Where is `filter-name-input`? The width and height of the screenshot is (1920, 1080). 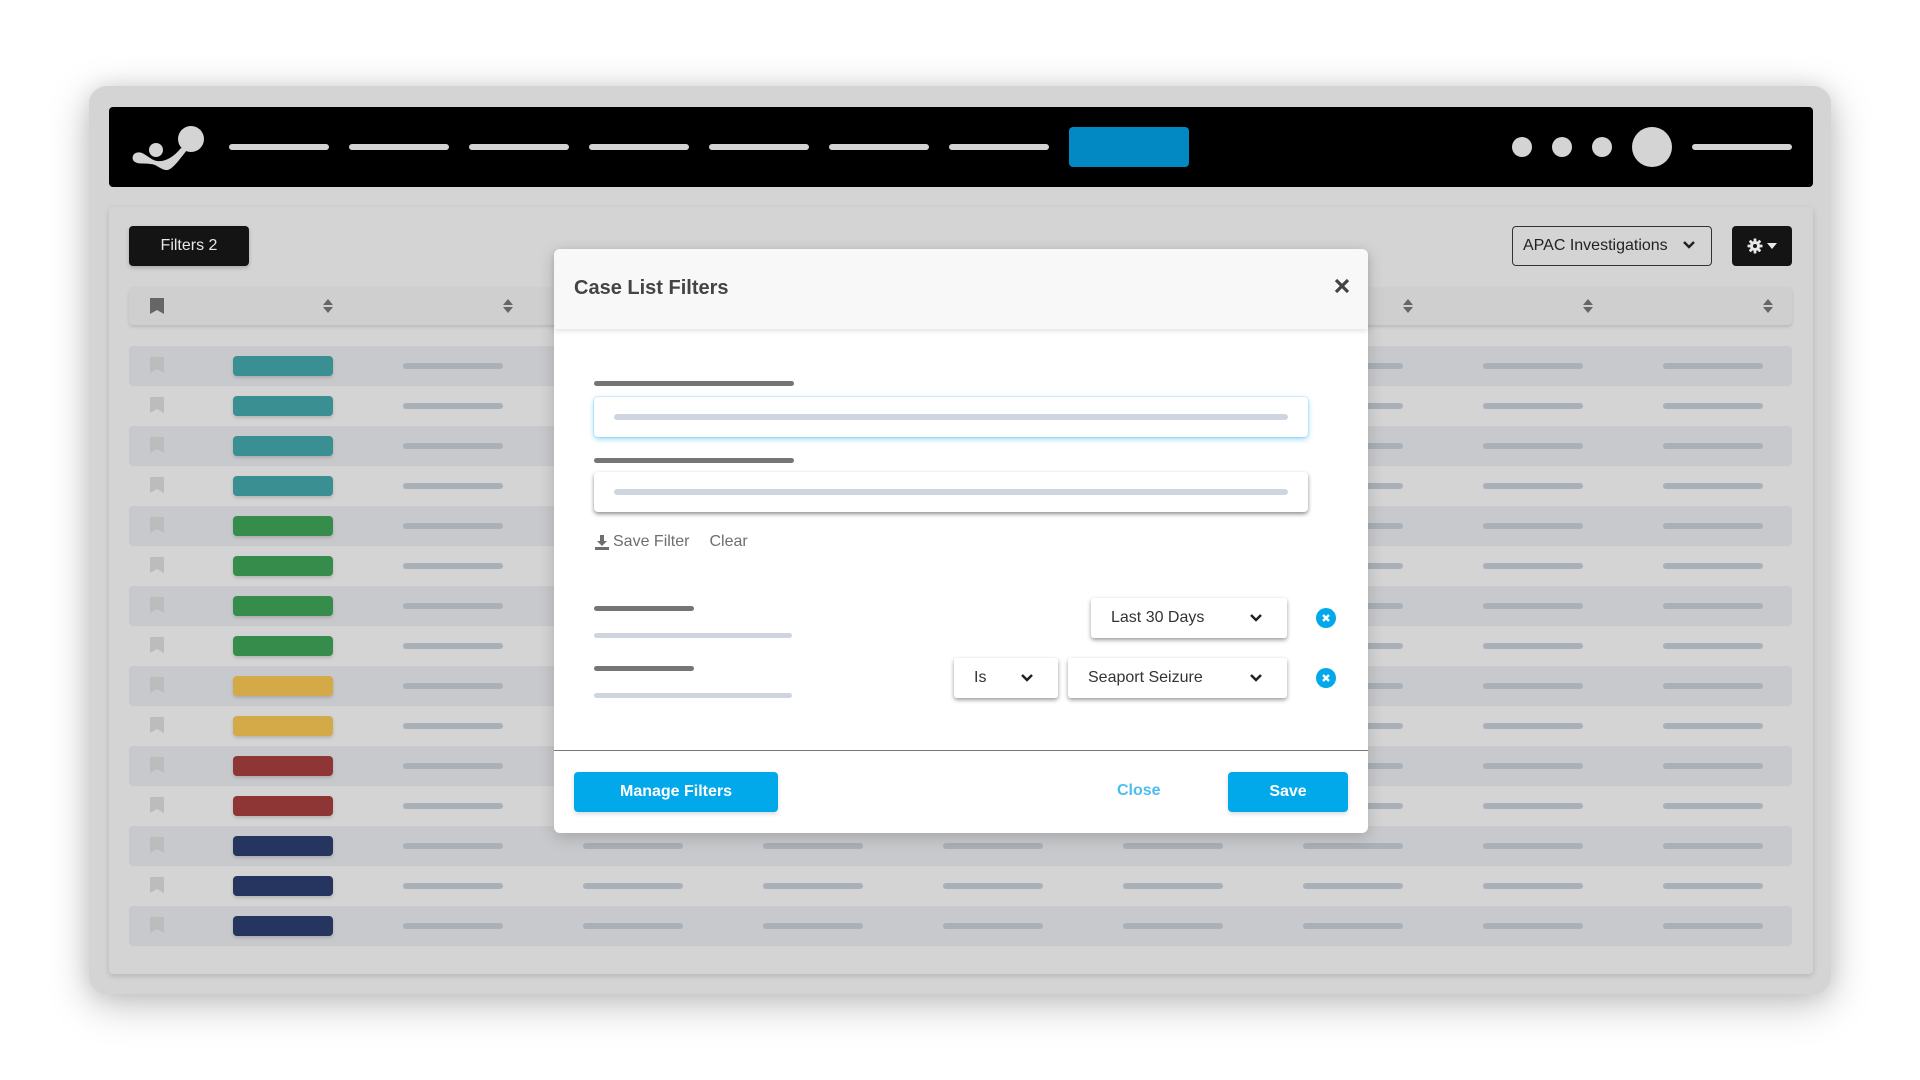 filter-name-input is located at coordinates (951, 417).